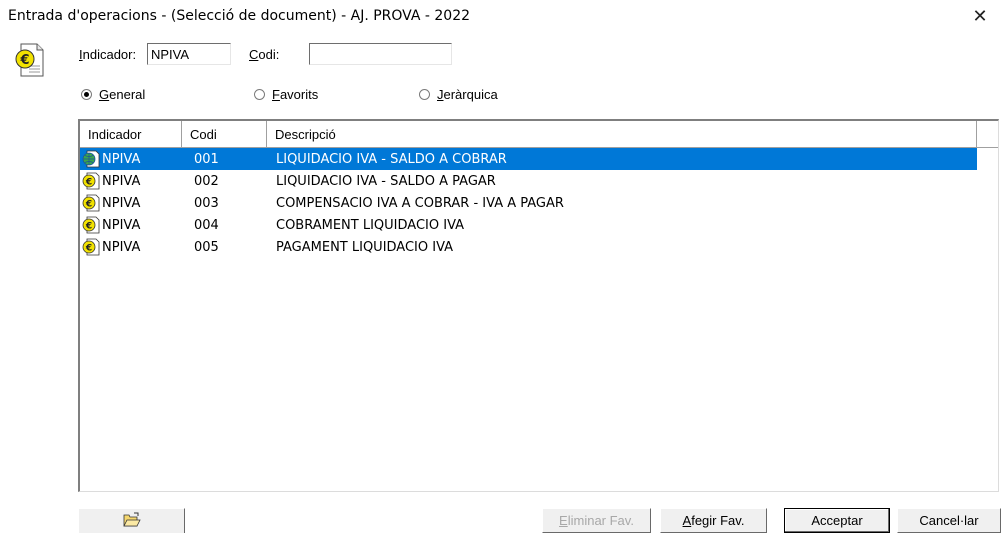 The height and width of the screenshot is (533, 1003). What do you see at coordinates (122, 94) in the screenshot?
I see `radio-general-label: General` at bounding box center [122, 94].